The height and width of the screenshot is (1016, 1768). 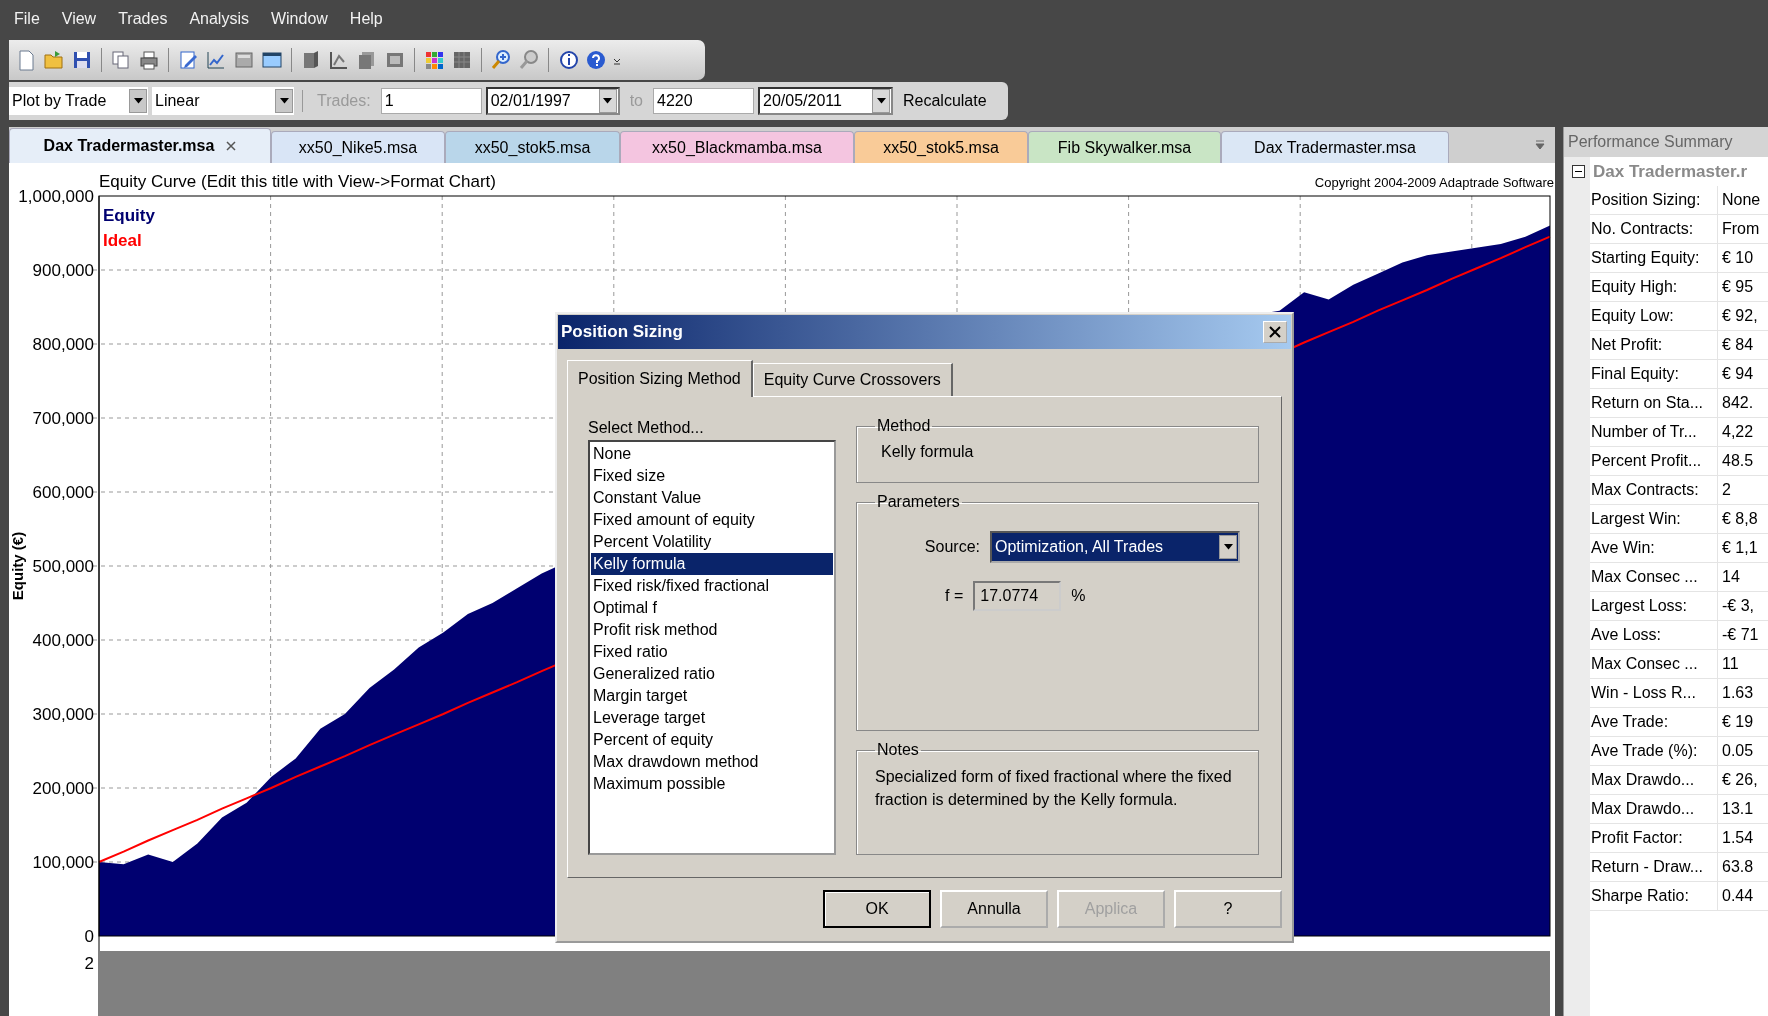 I want to click on source-label: Source:, so click(x=952, y=547).